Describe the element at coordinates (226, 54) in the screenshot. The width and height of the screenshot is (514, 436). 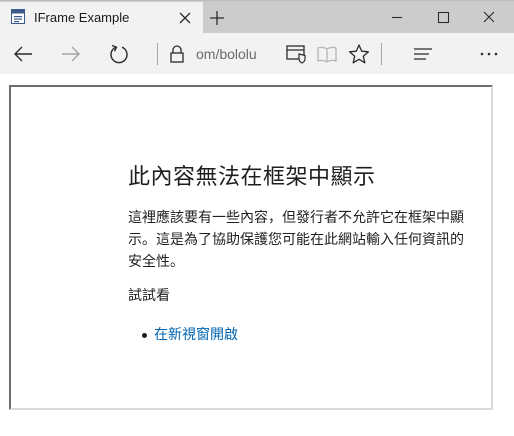
I see `address-text: om/bololu` at that location.